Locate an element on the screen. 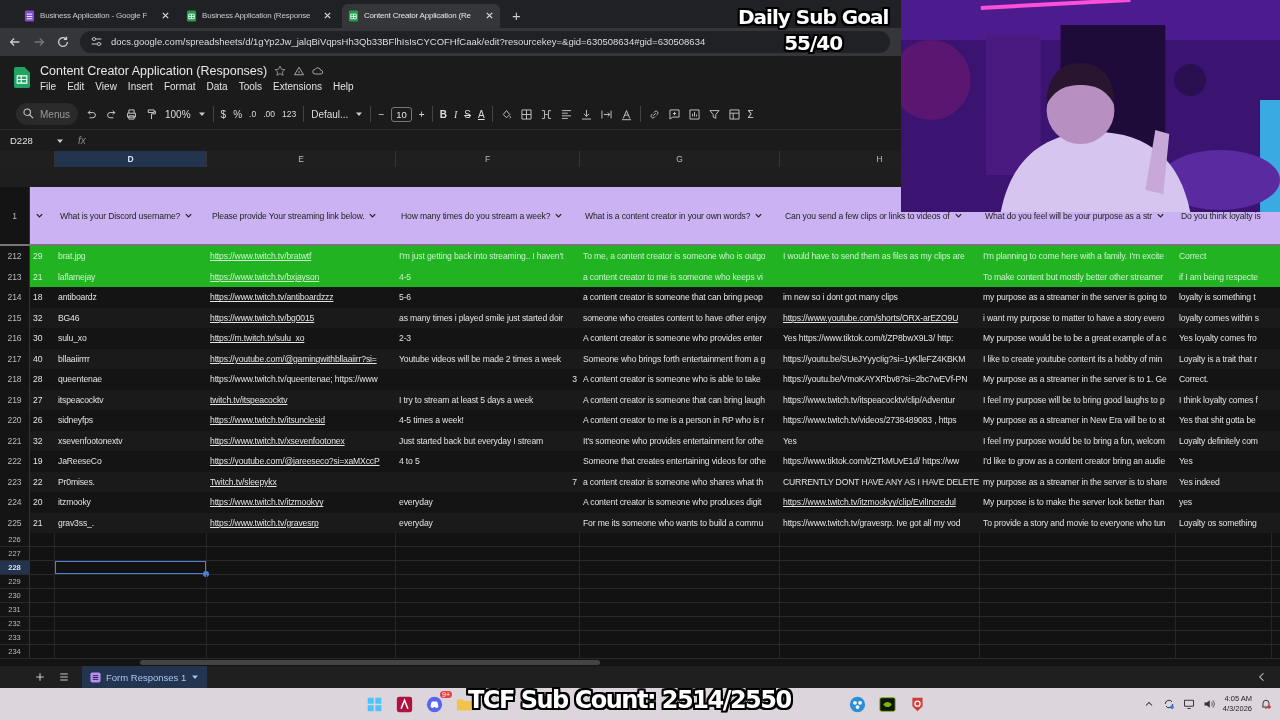 The height and width of the screenshot is (720, 1280). link-cell: https://www.twitch.tv/bg0015 is located at coordinates (262, 317).